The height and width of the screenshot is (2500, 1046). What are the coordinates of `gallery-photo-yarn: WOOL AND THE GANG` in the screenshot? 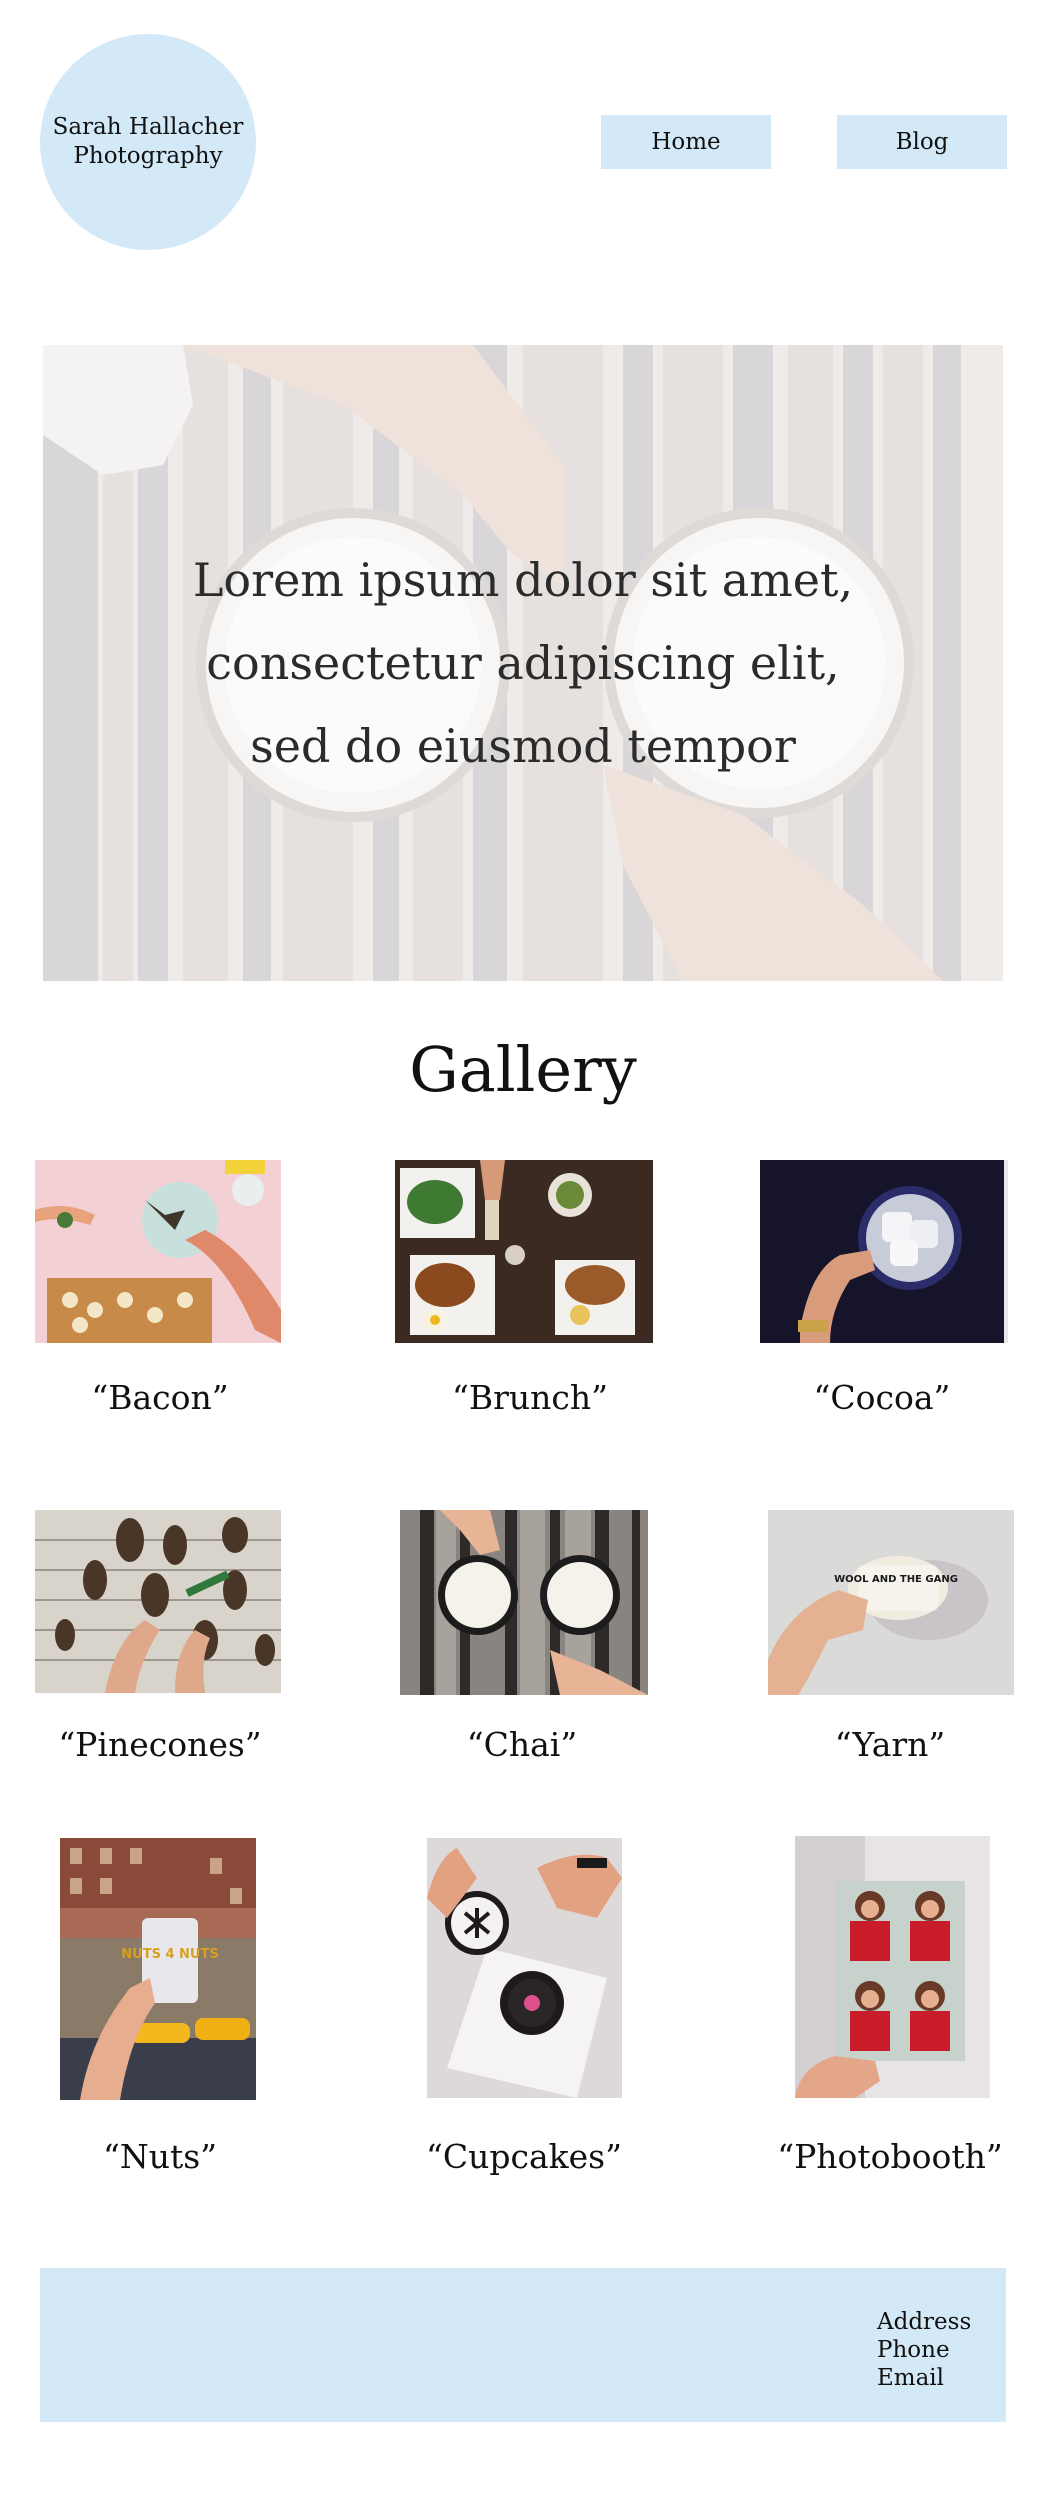 It's located at (891, 1602).